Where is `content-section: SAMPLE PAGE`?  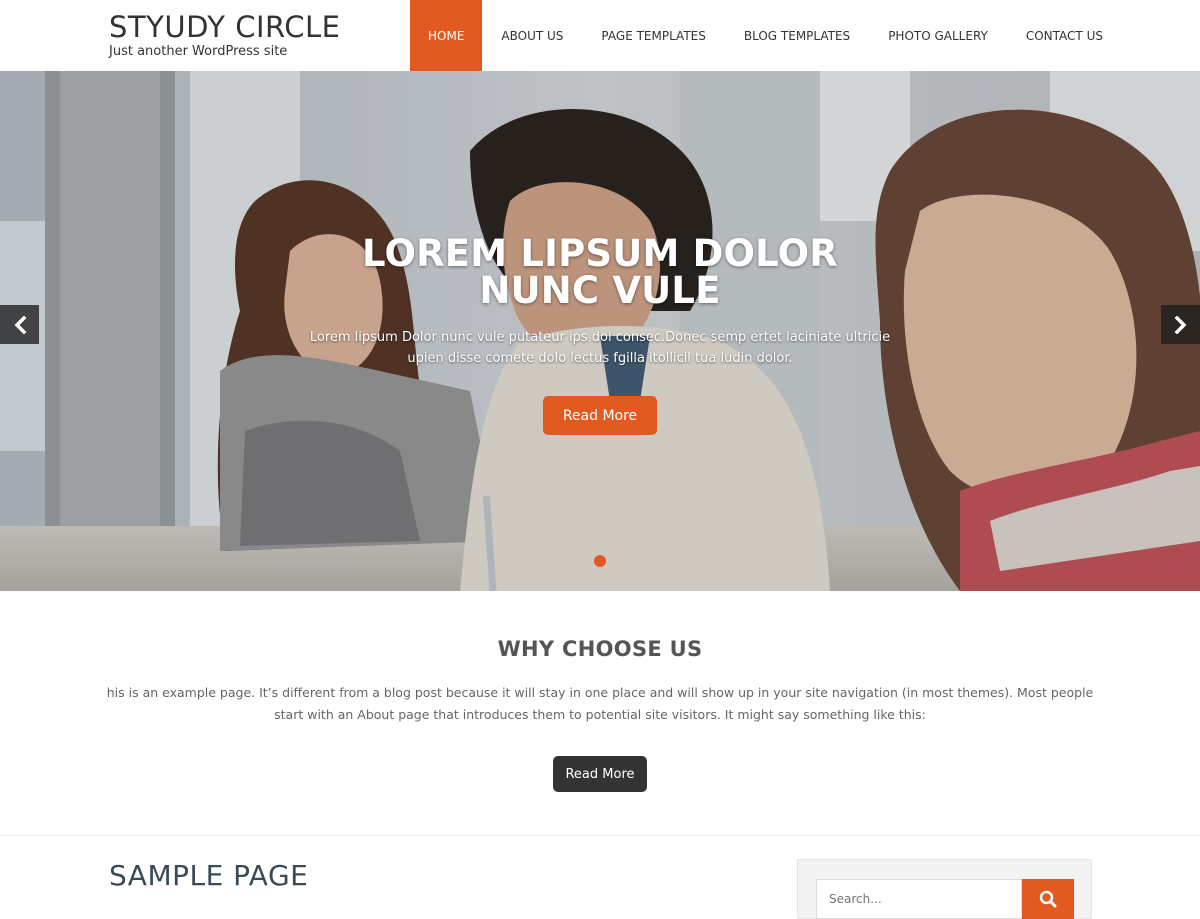 content-section: SAMPLE PAGE is located at coordinates (600, 877).